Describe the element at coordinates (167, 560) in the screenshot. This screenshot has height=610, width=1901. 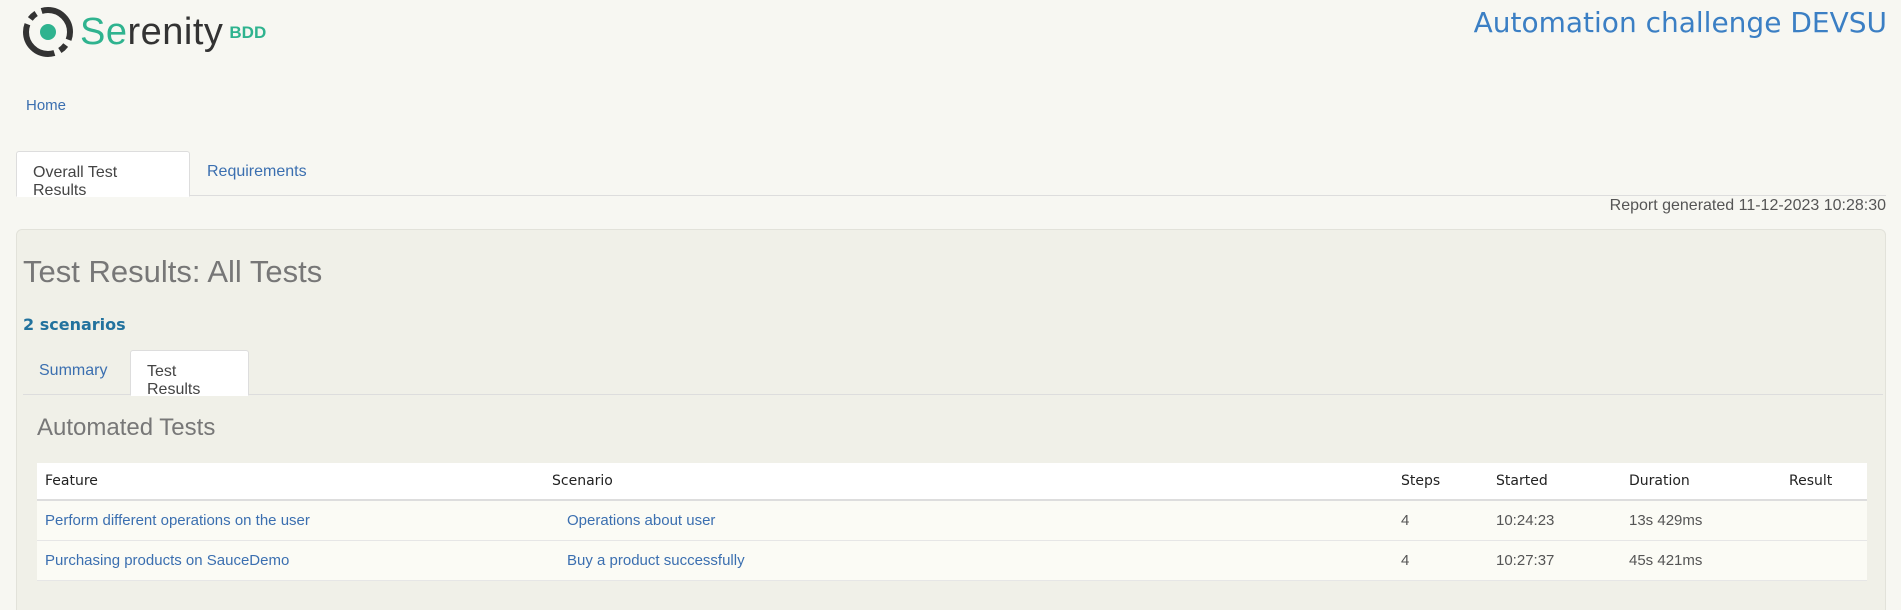
I see `feature-link: Purchasing products on SauceDemo` at that location.